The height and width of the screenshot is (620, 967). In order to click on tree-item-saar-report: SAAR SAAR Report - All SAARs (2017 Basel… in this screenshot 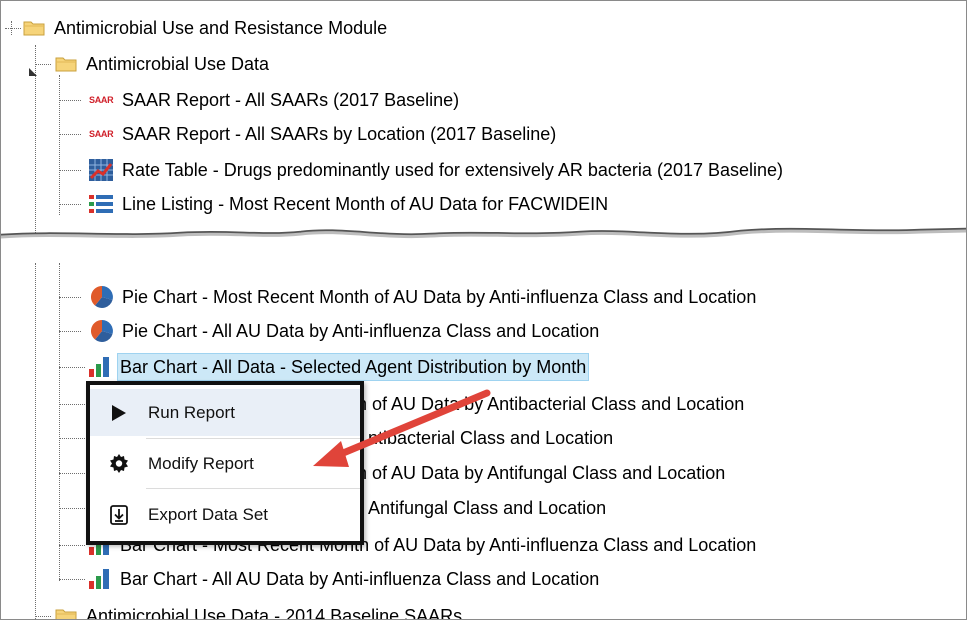, I will do `click(260, 100)`.